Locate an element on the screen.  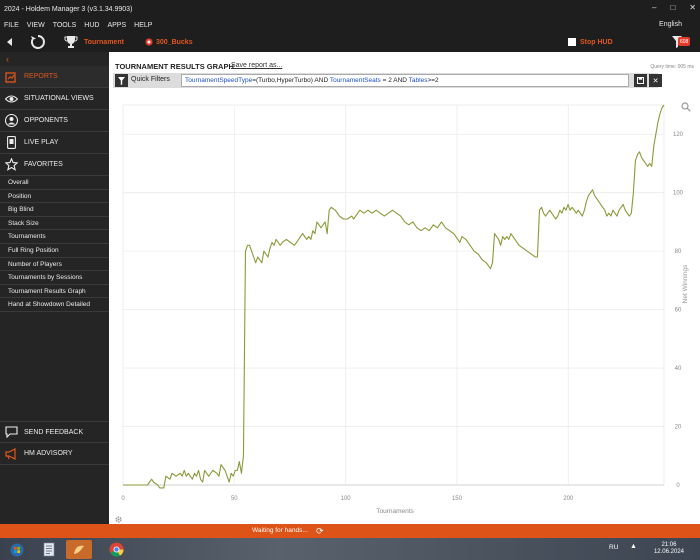
x-tick-label: 50 is located at coordinates (234, 499).